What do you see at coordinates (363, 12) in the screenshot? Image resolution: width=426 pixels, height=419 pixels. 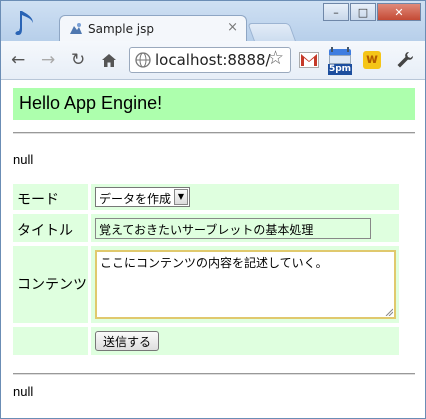 I see `maximize-button: □` at bounding box center [363, 12].